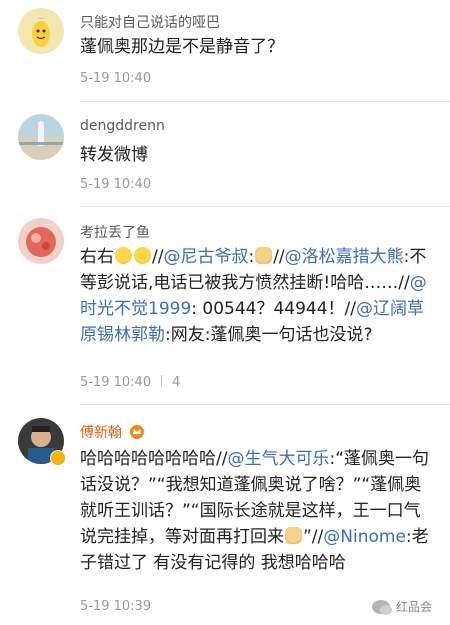 This screenshot has width=450, height=625. What do you see at coordinates (115, 232) in the screenshot?
I see `comment-username: 考拉丢了鱼` at bounding box center [115, 232].